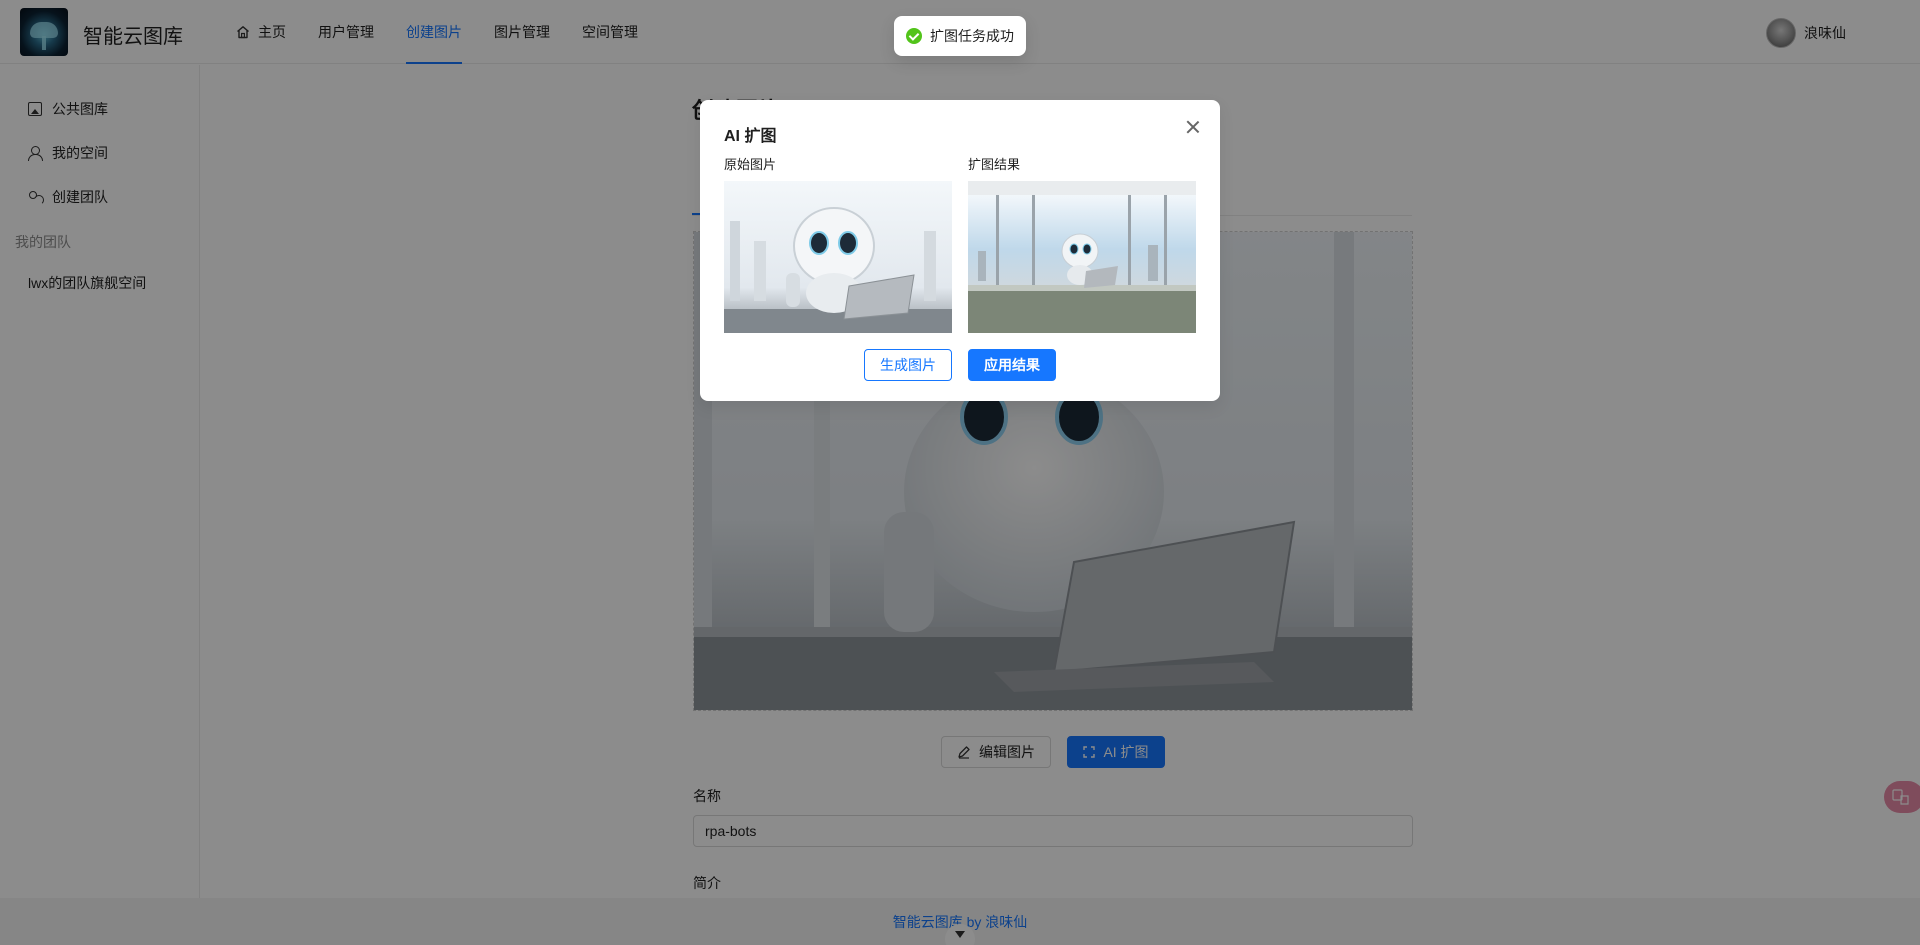 This screenshot has width=1920, height=945. What do you see at coordinates (960, 250) in the screenshot?
I see `ai-expand-modal: AI 扩图 原始图片 扩图结果 生成图片 应用结果` at bounding box center [960, 250].